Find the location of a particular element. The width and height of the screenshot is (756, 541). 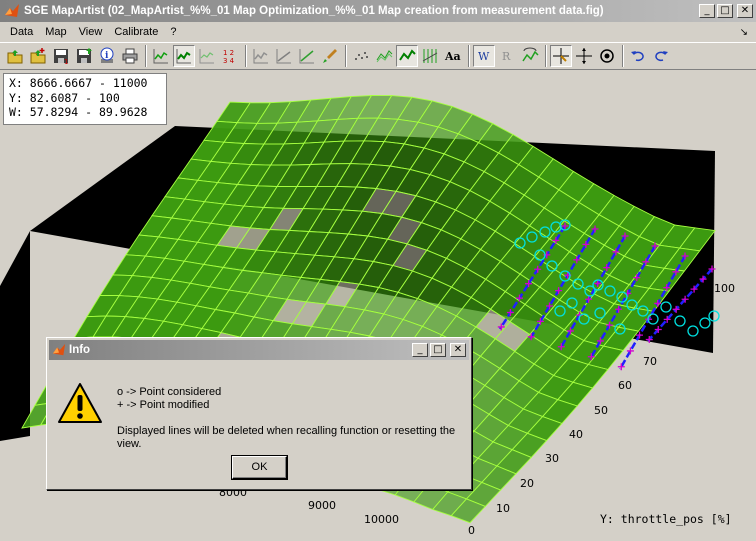

dialog-message-line2: + -> Point modified is located at coordinates (163, 405).